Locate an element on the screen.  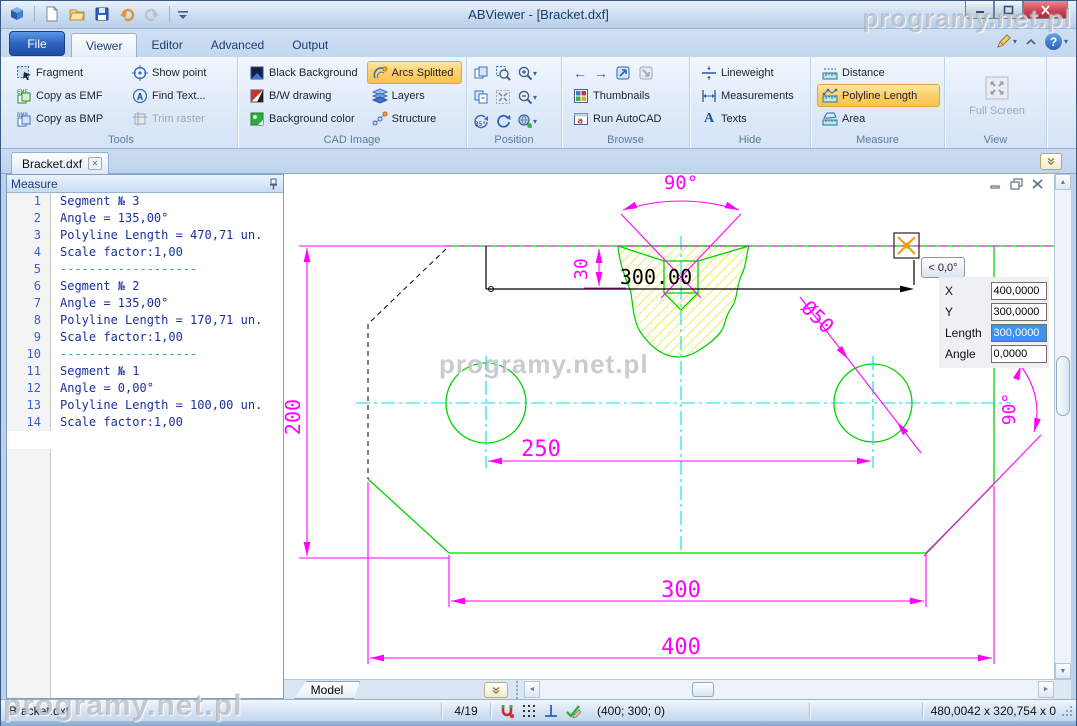
layout-list-chevron-icon is located at coordinates (496, 690).